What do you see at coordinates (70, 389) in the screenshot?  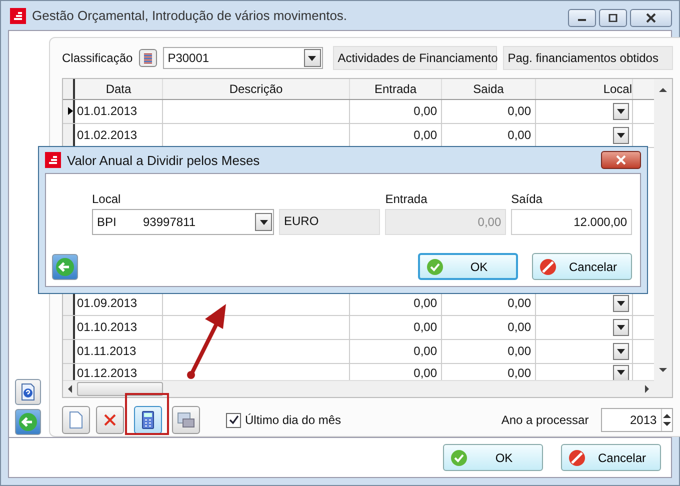 I see `scroll-left-icon` at bounding box center [70, 389].